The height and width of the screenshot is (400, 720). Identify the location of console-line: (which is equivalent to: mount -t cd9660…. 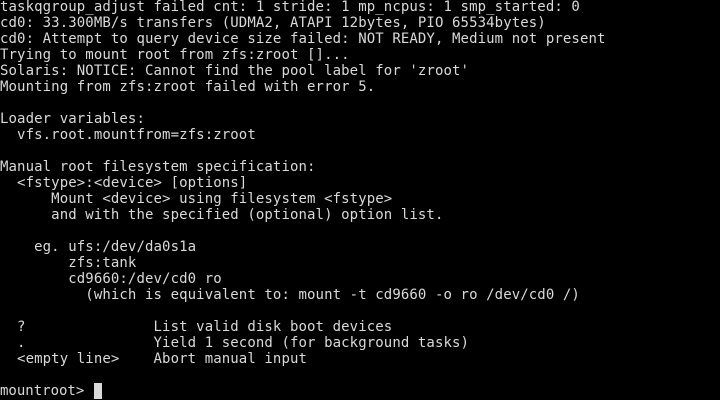
(290, 295).